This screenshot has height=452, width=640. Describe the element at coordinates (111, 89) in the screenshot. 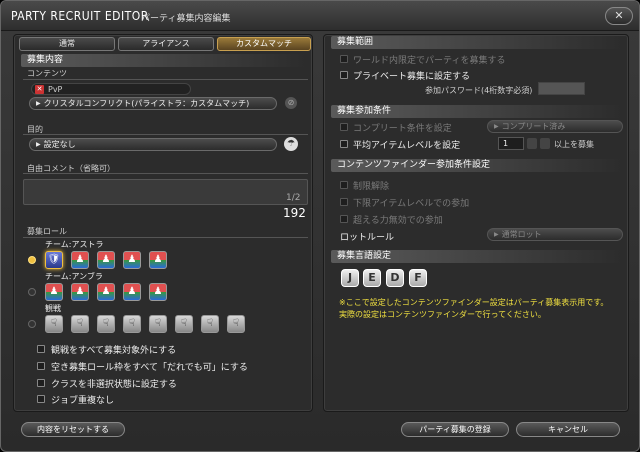

I see `pvp-tag: ✕ PvP` at that location.